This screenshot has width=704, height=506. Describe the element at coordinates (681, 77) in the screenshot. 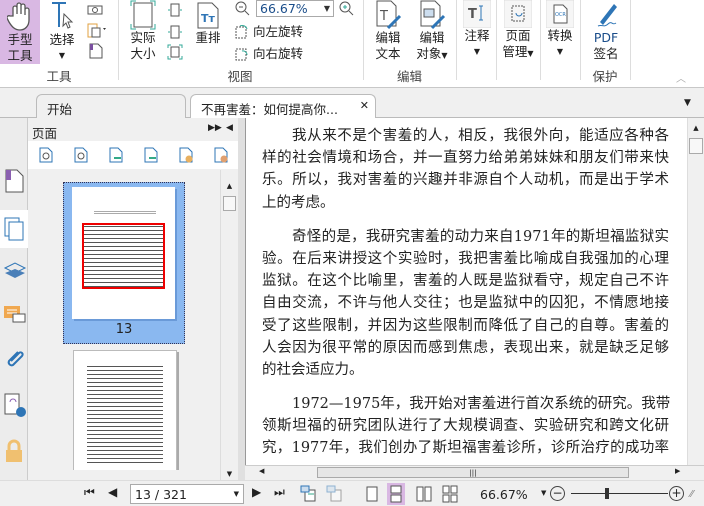

I see `collapse-ribbon-icon: ︿` at that location.